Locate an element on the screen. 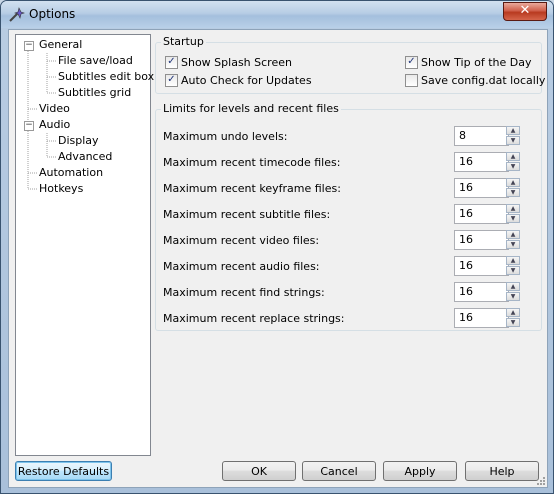 The image size is (554, 494). resize-grip-icon is located at coordinates (540, 480).